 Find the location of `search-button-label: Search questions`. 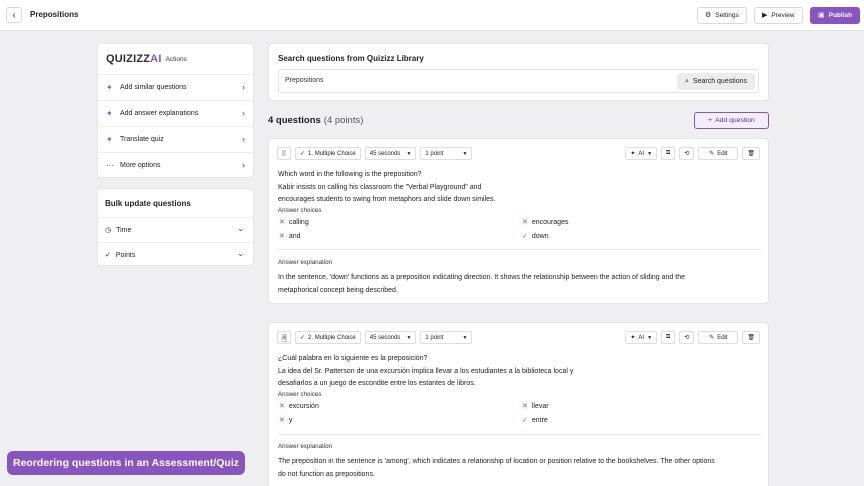

search-button-label: Search questions is located at coordinates (719, 81).